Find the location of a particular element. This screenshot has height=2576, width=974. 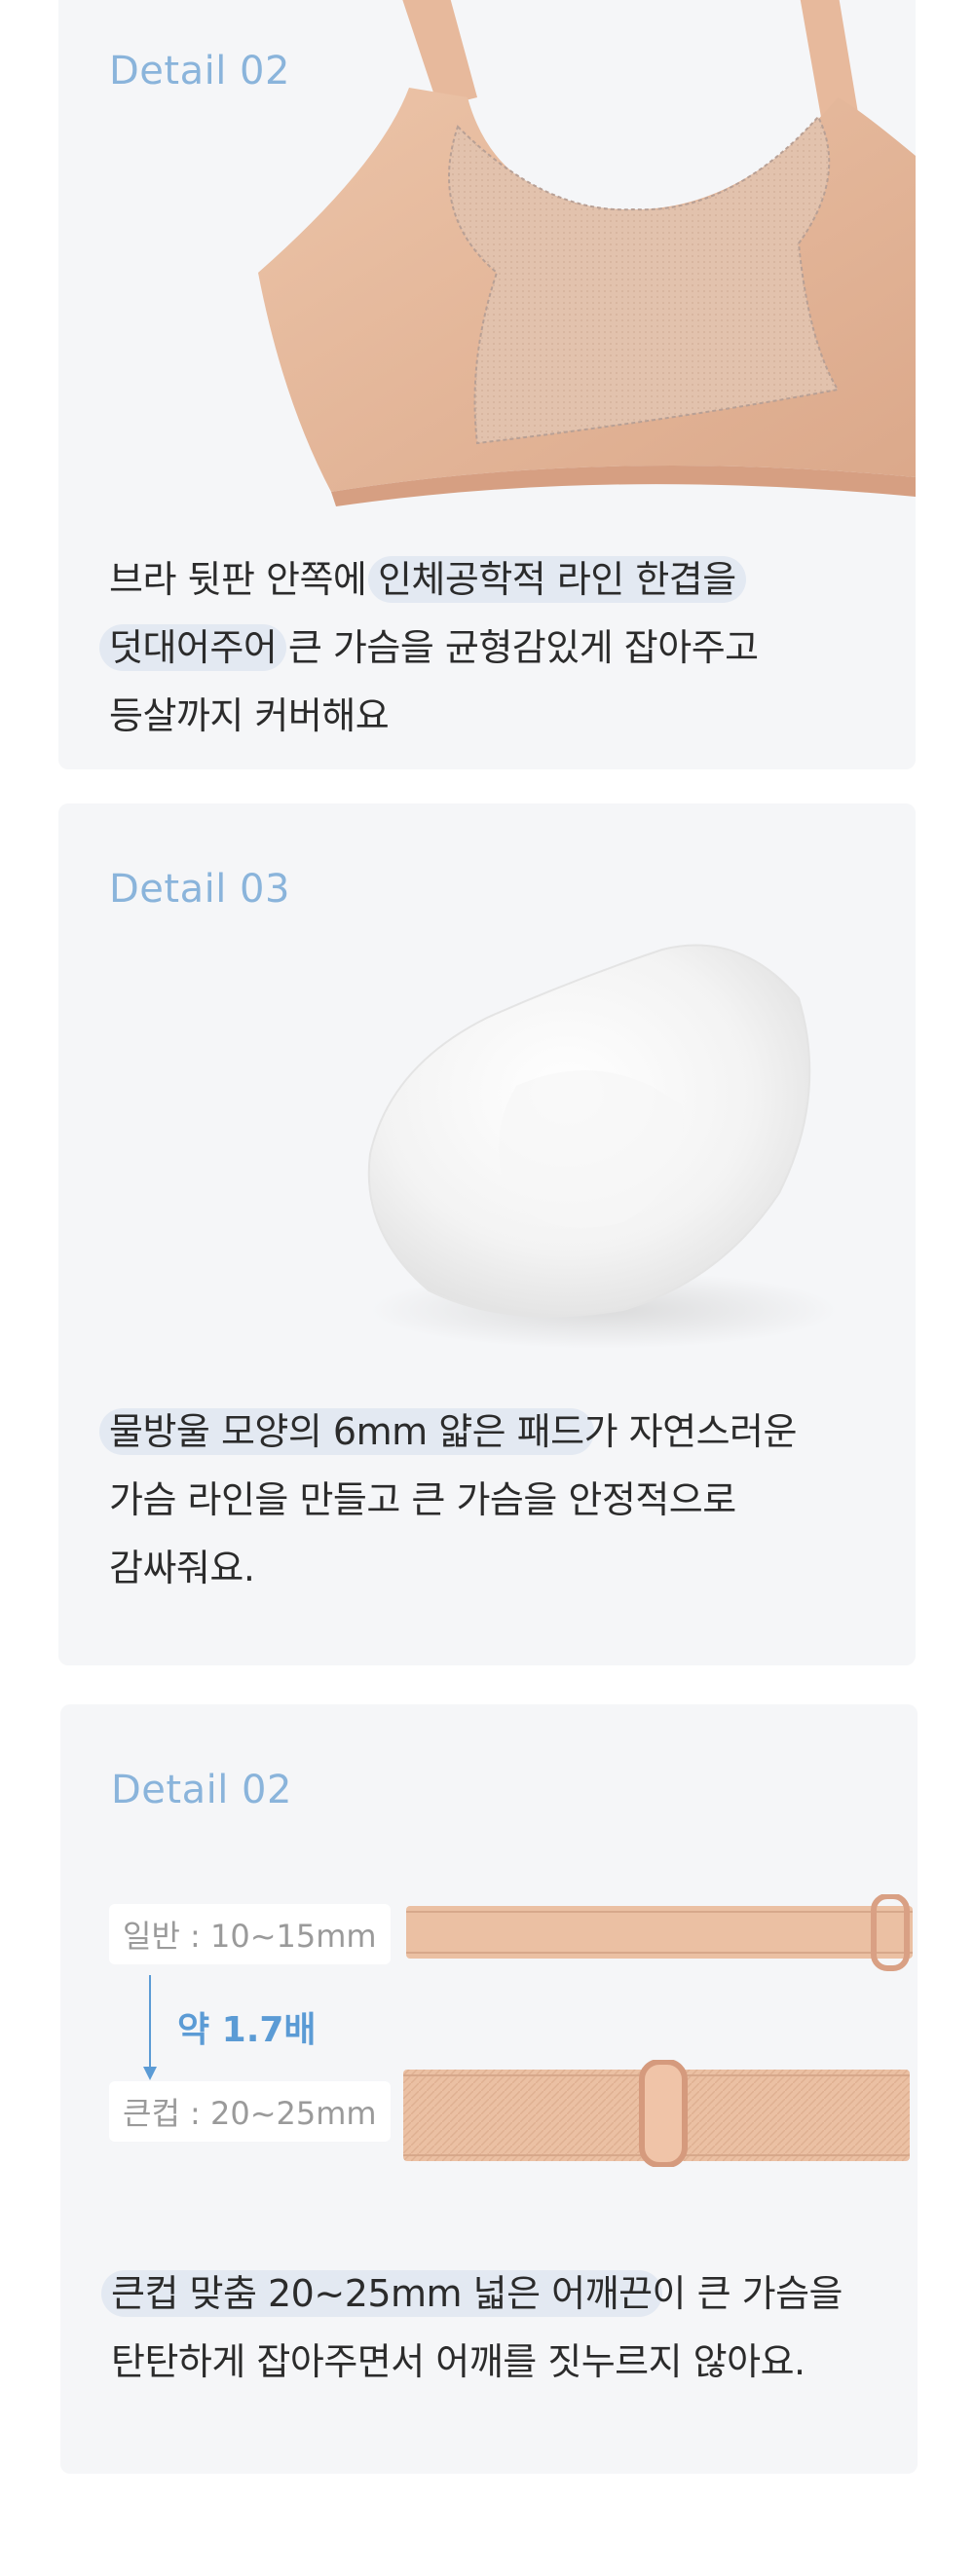

desc-text: 감싸줘요. is located at coordinates (182, 1568).